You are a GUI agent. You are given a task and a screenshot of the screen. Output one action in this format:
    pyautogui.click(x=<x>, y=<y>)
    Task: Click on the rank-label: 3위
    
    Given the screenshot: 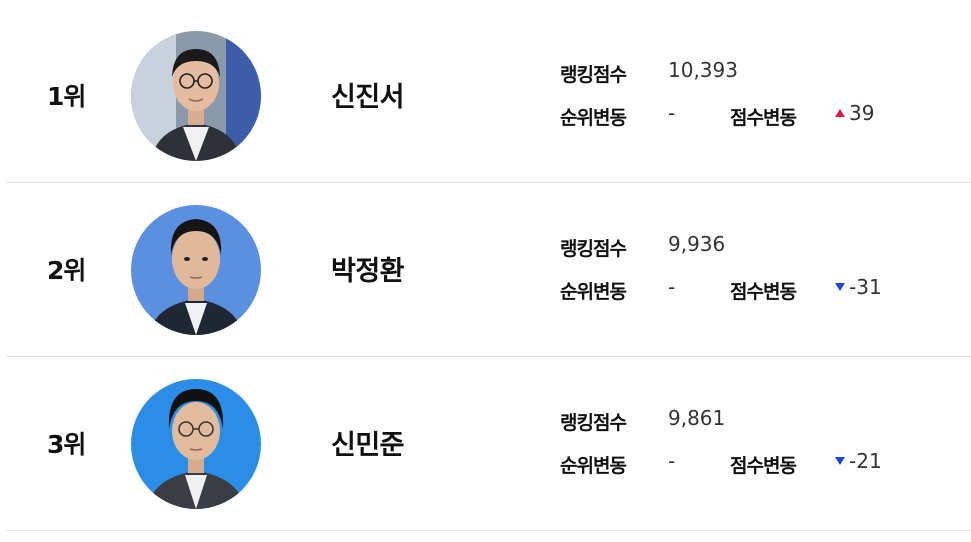 What is the action you would take?
    pyautogui.click(x=66, y=444)
    